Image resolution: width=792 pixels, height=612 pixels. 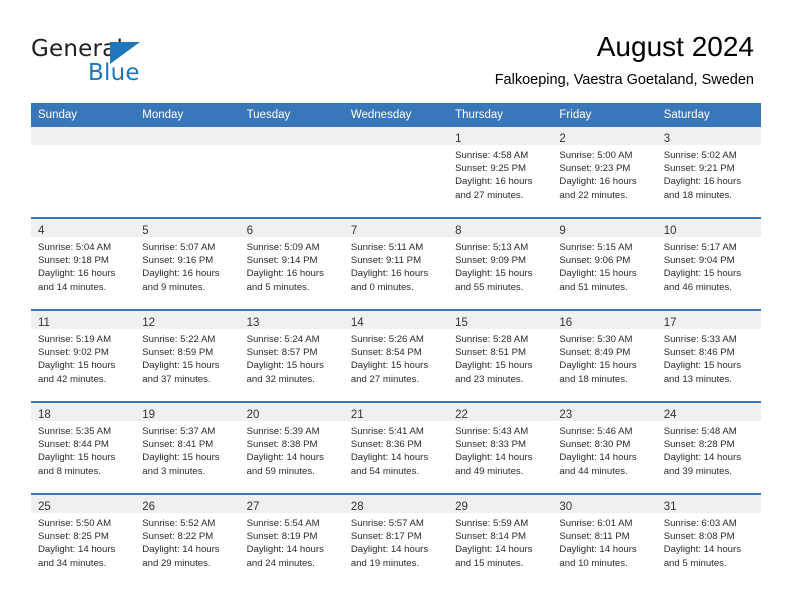 I want to click on day-detail-line: Sunset: 9:25 PM, so click(x=491, y=169).